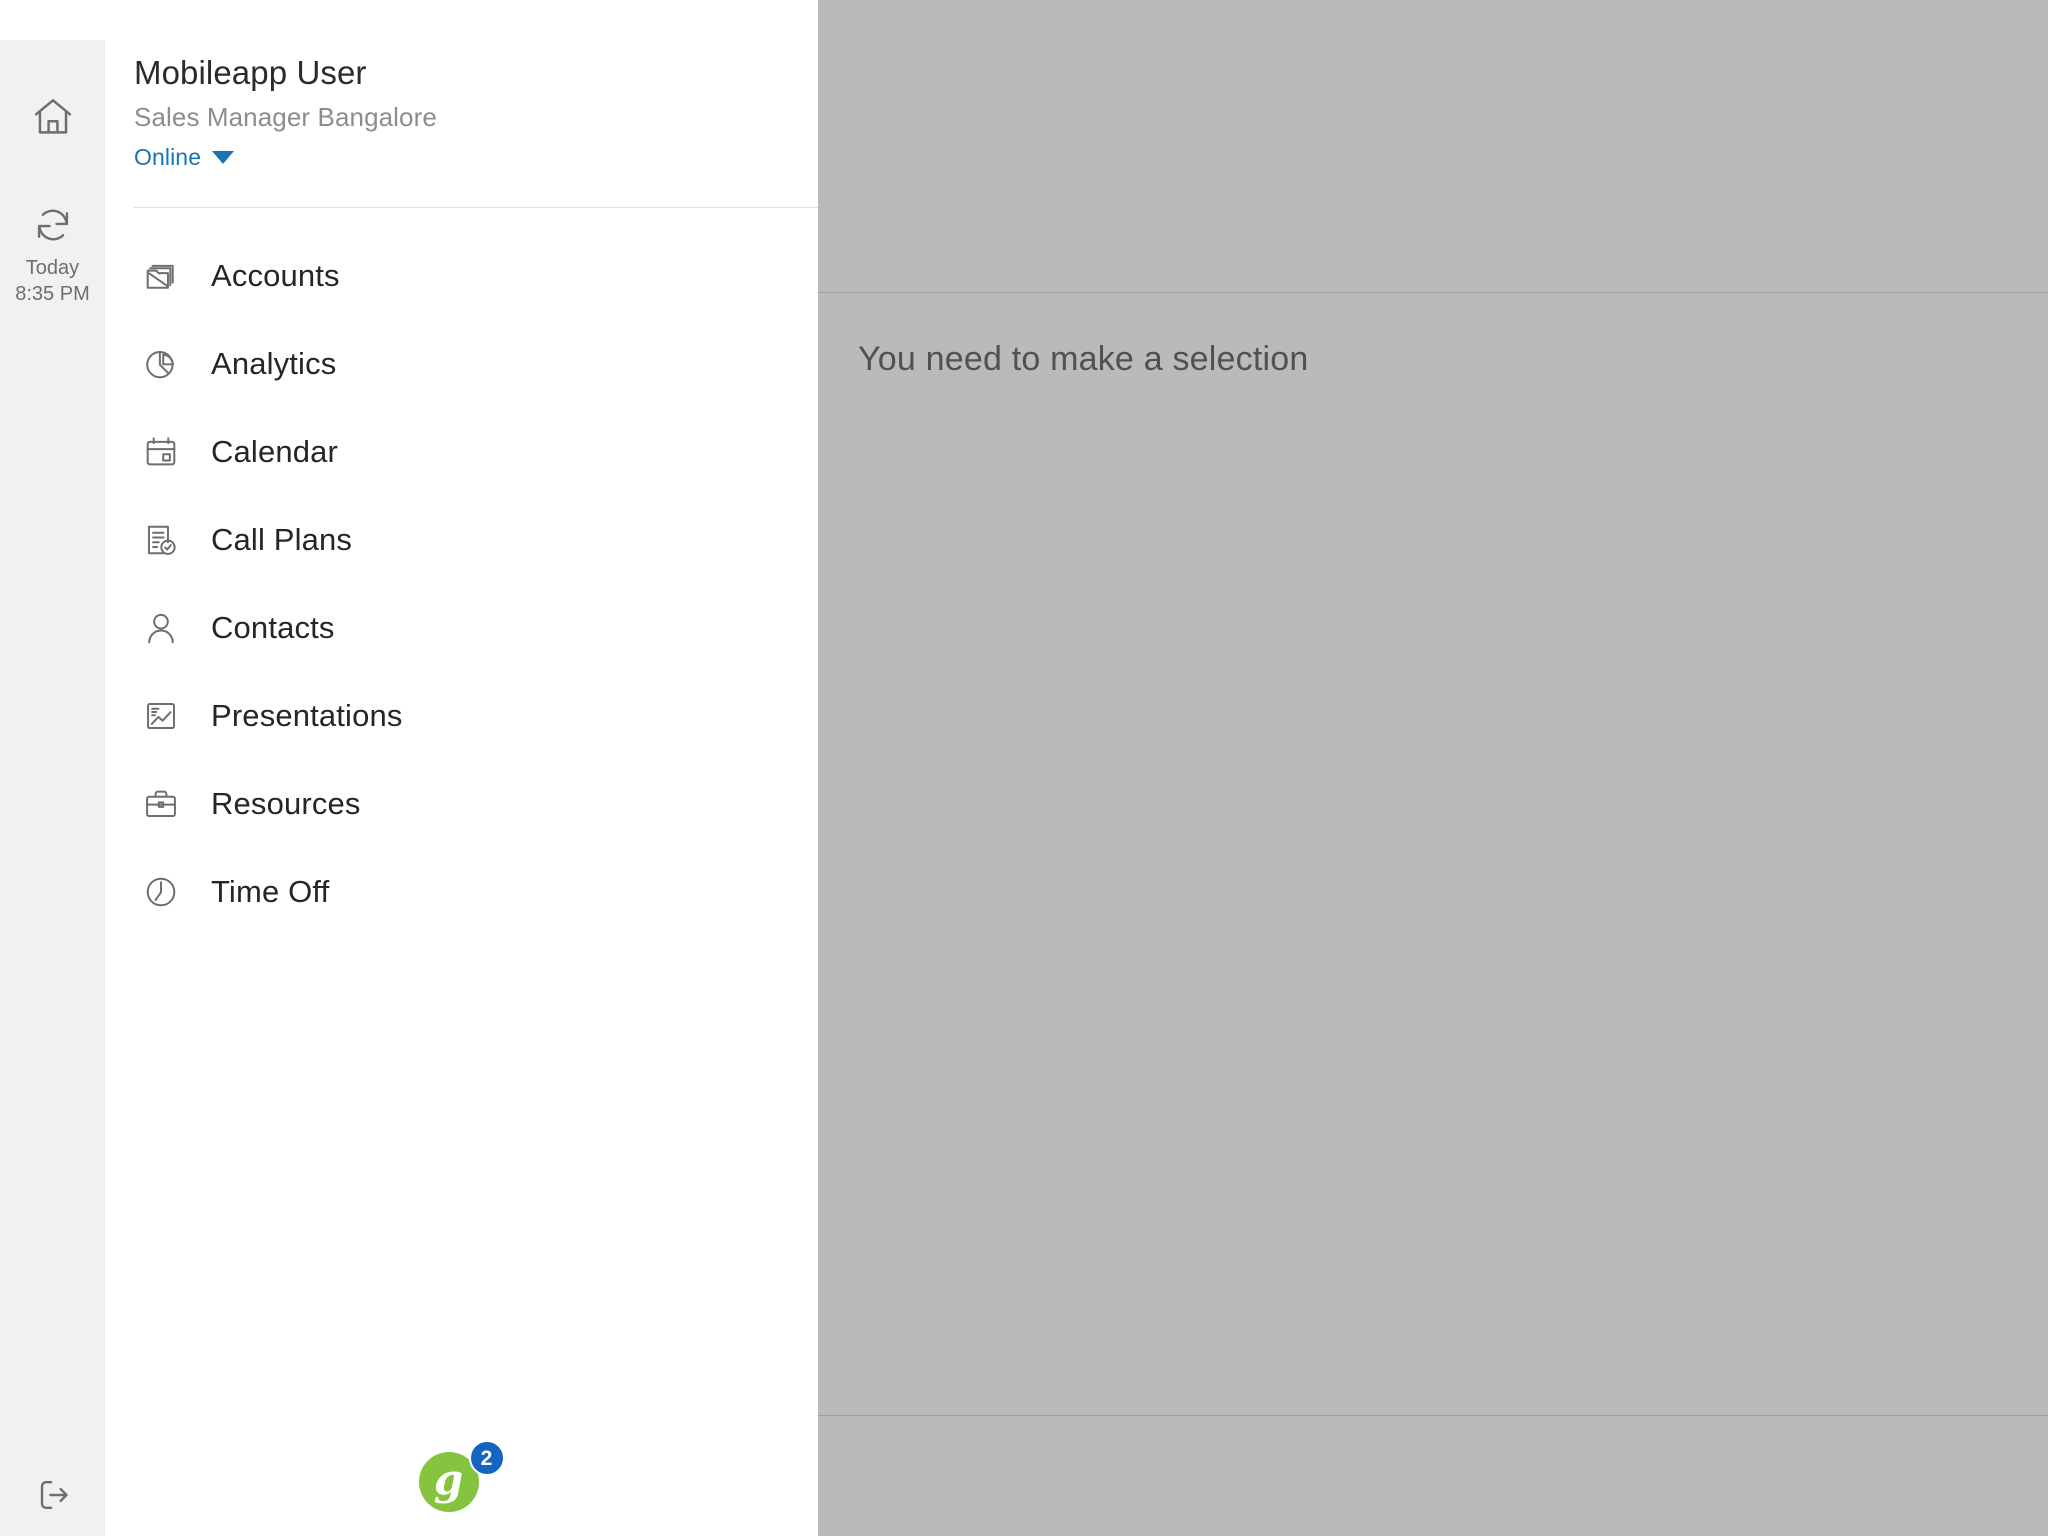 The image size is (2048, 1536). Describe the element at coordinates (161, 804) in the screenshot. I see `briefcase-icon` at that location.